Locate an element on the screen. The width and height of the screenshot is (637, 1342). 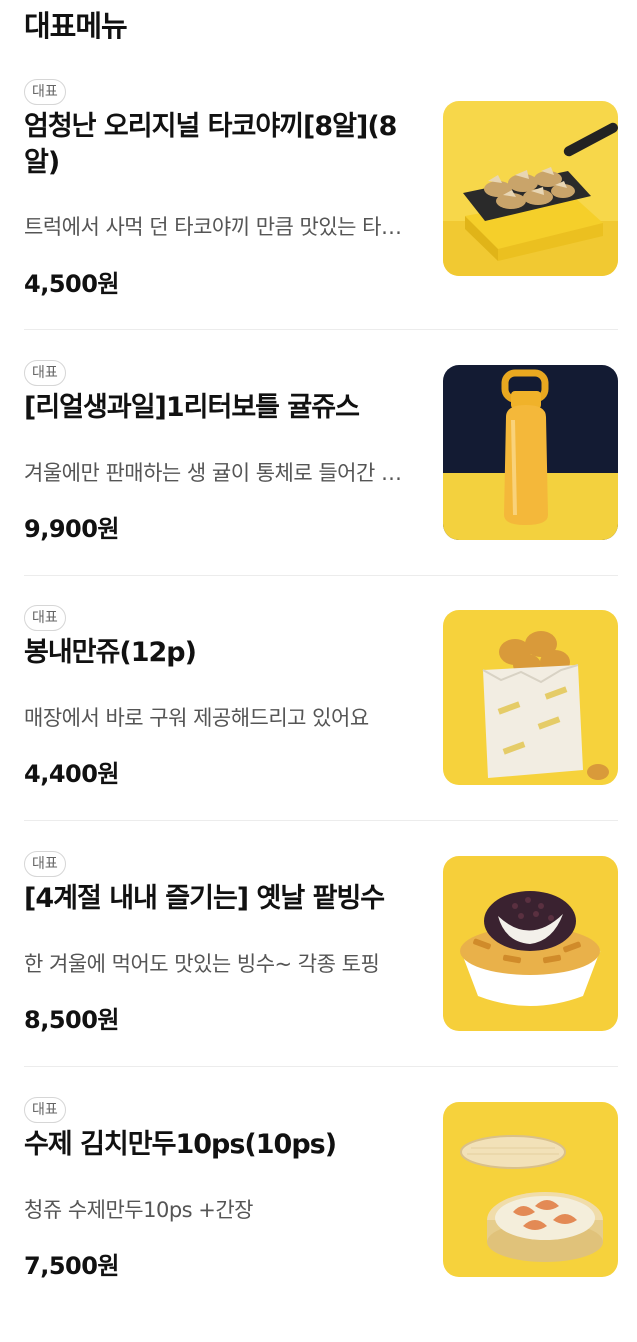
menu-item-description: 청쥬 수제만두10ps +간장 is located at coordinates (139, 1210).